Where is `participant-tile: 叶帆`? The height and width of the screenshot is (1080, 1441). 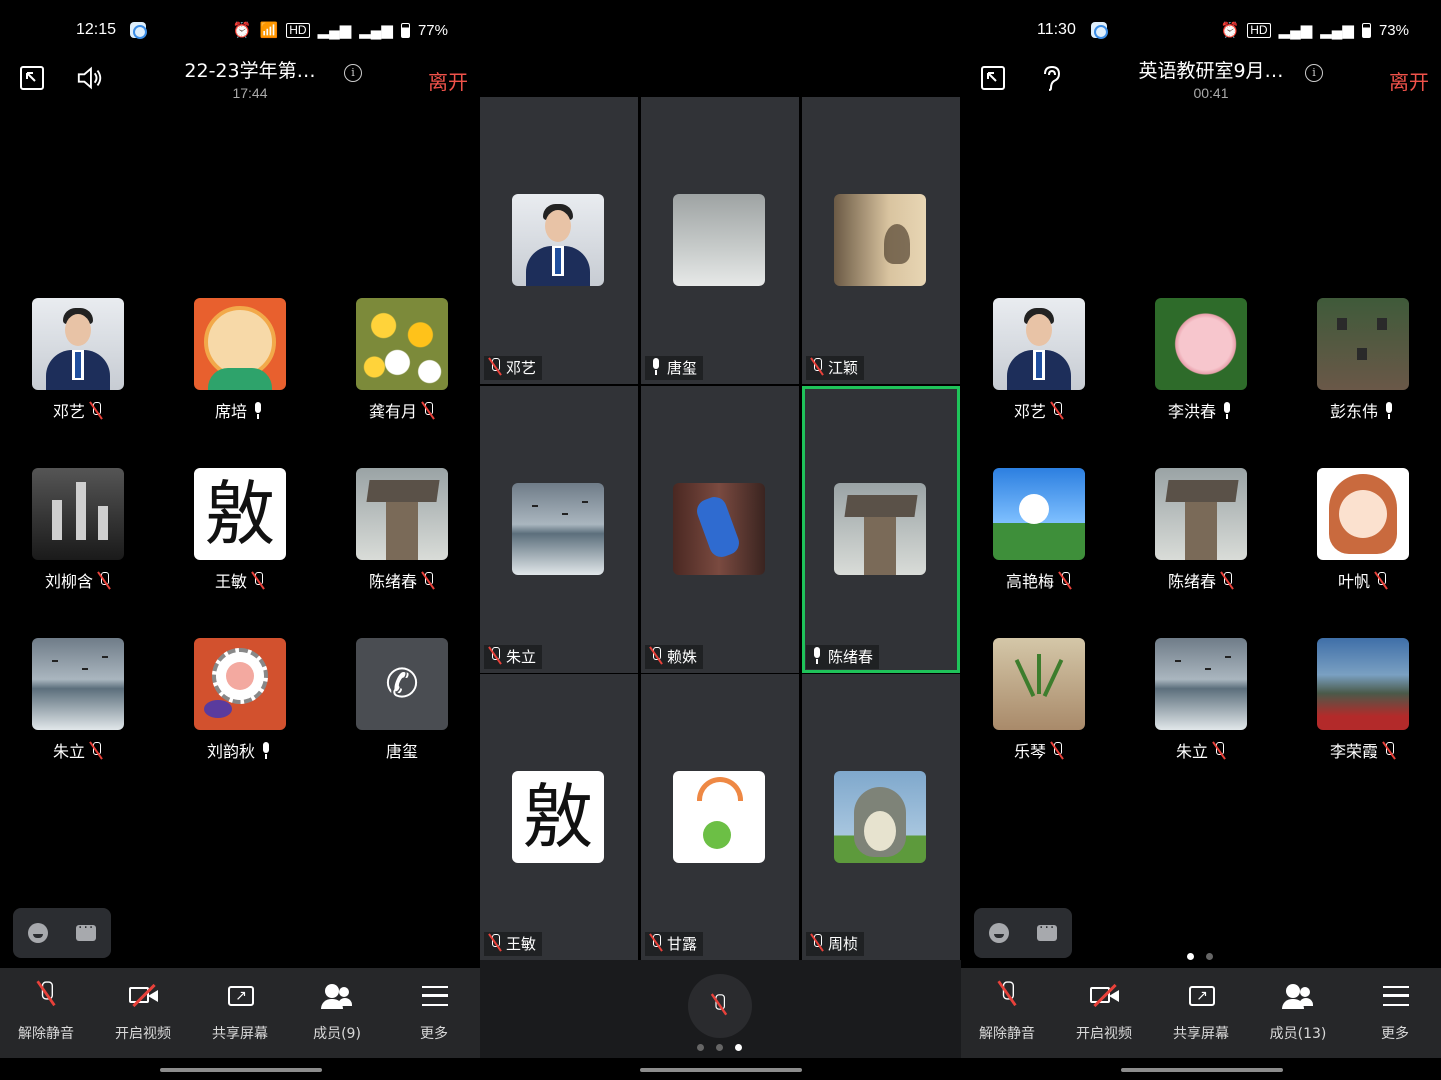
participant-tile: 叶帆 is located at coordinates (1363, 543).